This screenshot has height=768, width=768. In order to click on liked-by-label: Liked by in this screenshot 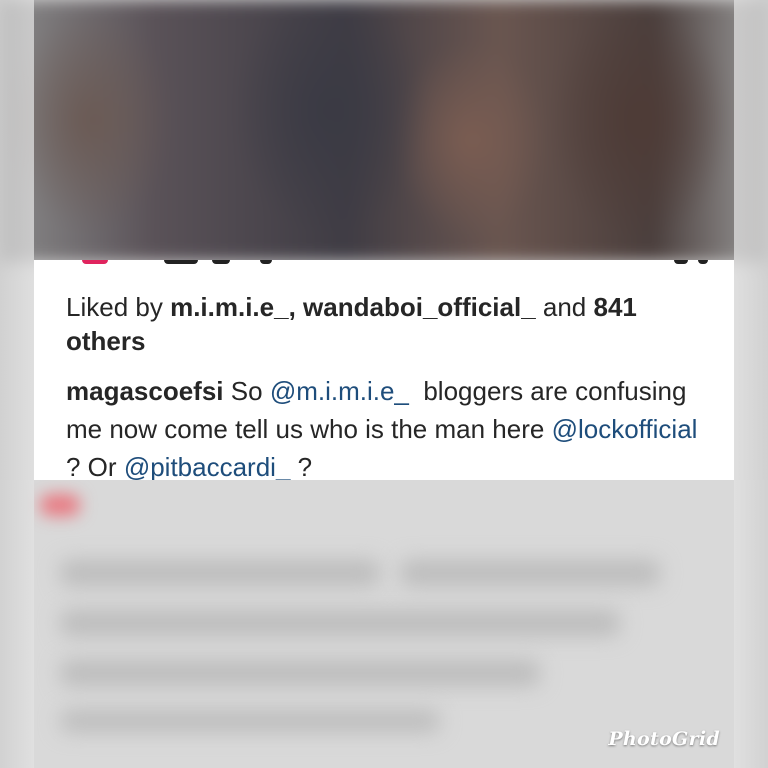, I will do `click(114, 307)`.